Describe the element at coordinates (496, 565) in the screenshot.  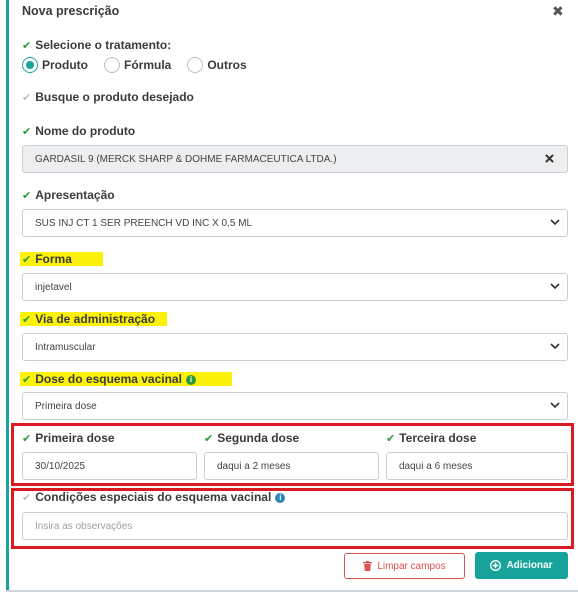
I see `plus-circle-icon` at that location.